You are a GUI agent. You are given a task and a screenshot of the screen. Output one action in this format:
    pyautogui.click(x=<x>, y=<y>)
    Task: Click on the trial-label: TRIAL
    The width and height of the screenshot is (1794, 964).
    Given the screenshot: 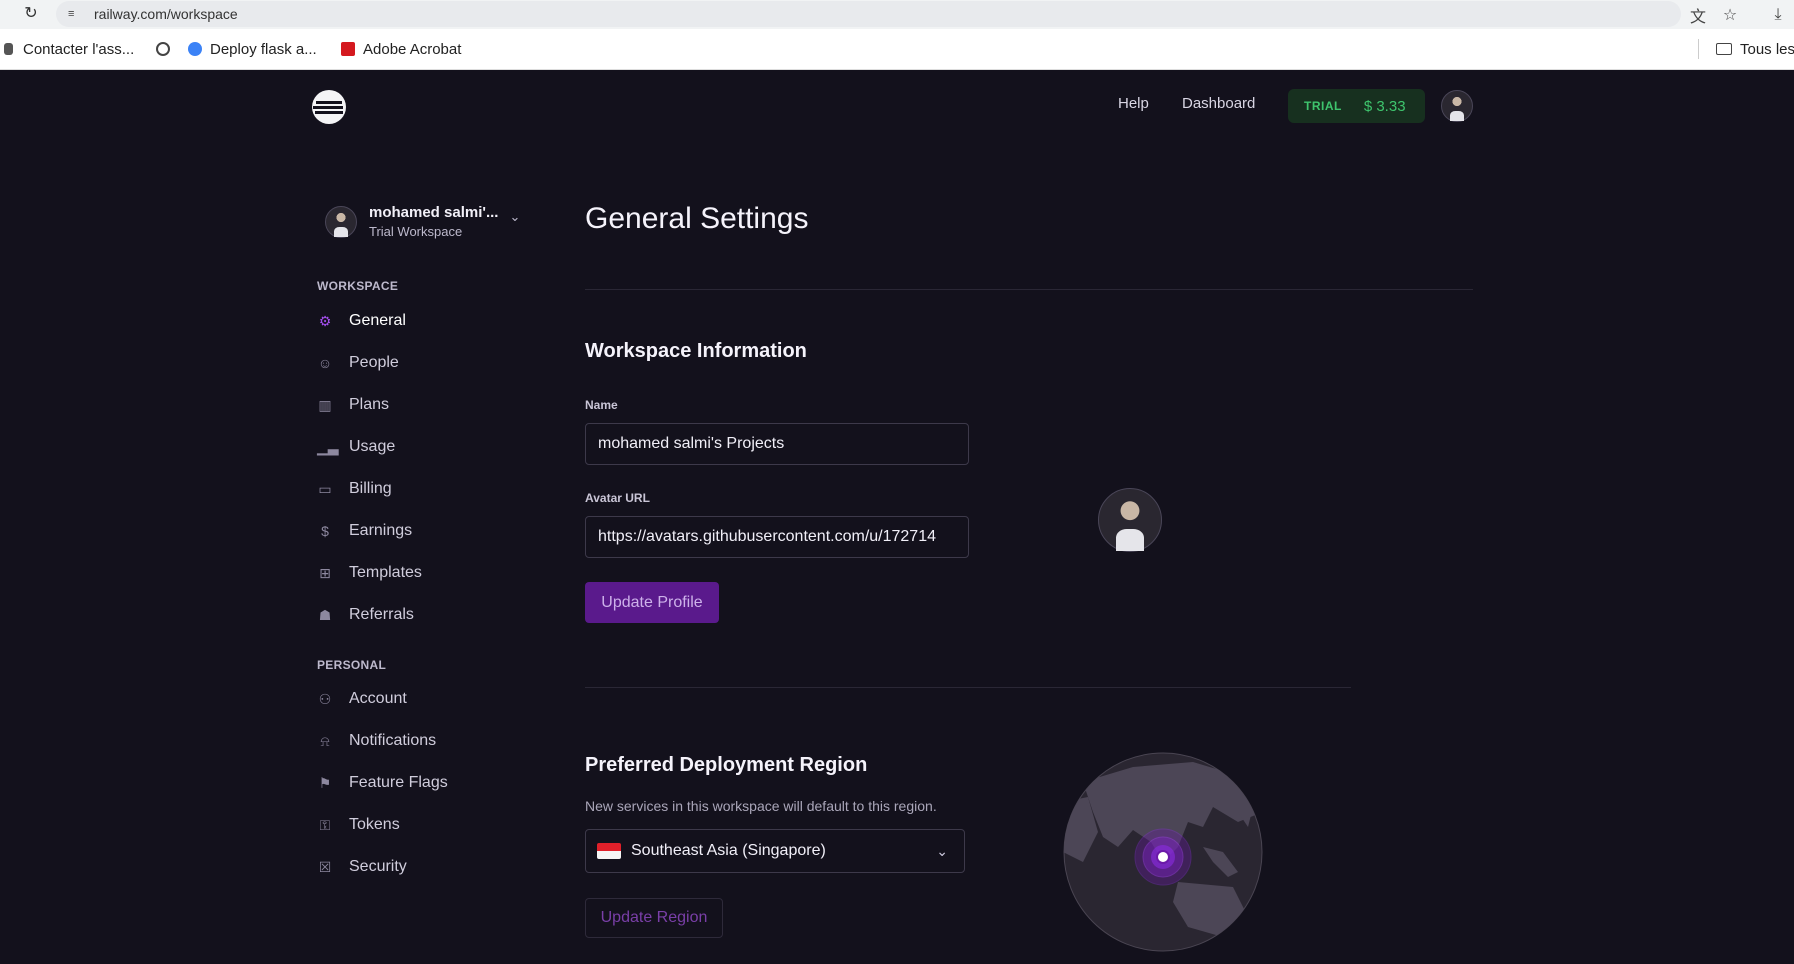 What is the action you would take?
    pyautogui.click(x=1323, y=106)
    